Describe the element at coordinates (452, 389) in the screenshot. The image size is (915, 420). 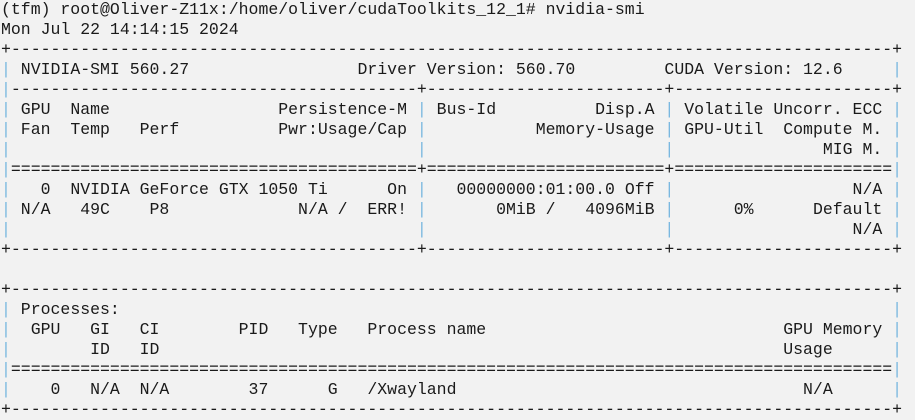
I see `process-row: | 0 N/A N/A 37 G /Xwayland N/A |` at that location.